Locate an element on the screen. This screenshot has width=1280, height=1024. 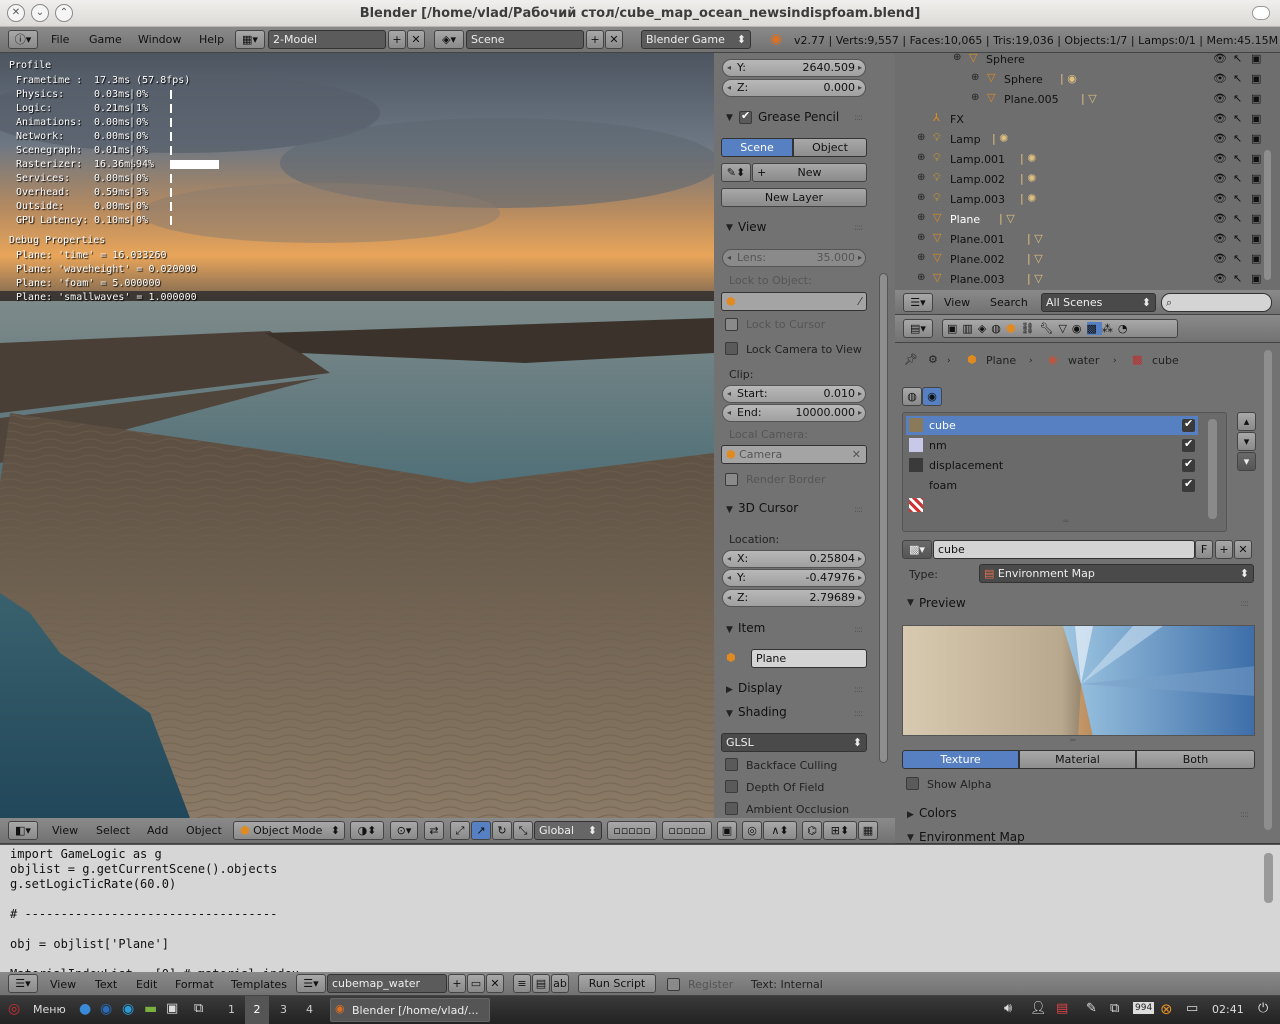
menu-add: Add is located at coordinates (157, 830).